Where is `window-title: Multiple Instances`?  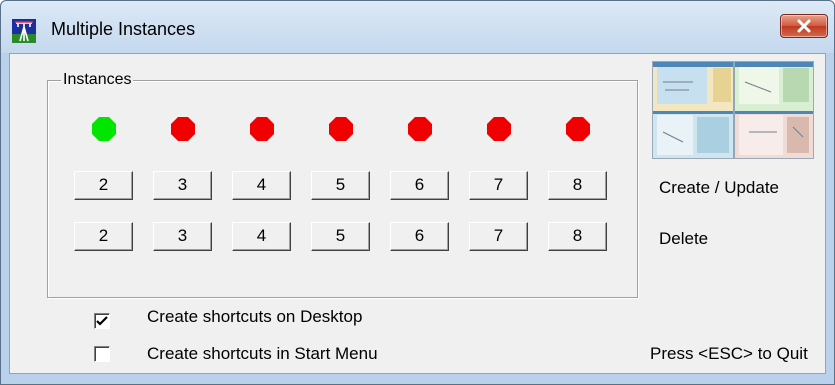
window-title: Multiple Instances is located at coordinates (123, 29).